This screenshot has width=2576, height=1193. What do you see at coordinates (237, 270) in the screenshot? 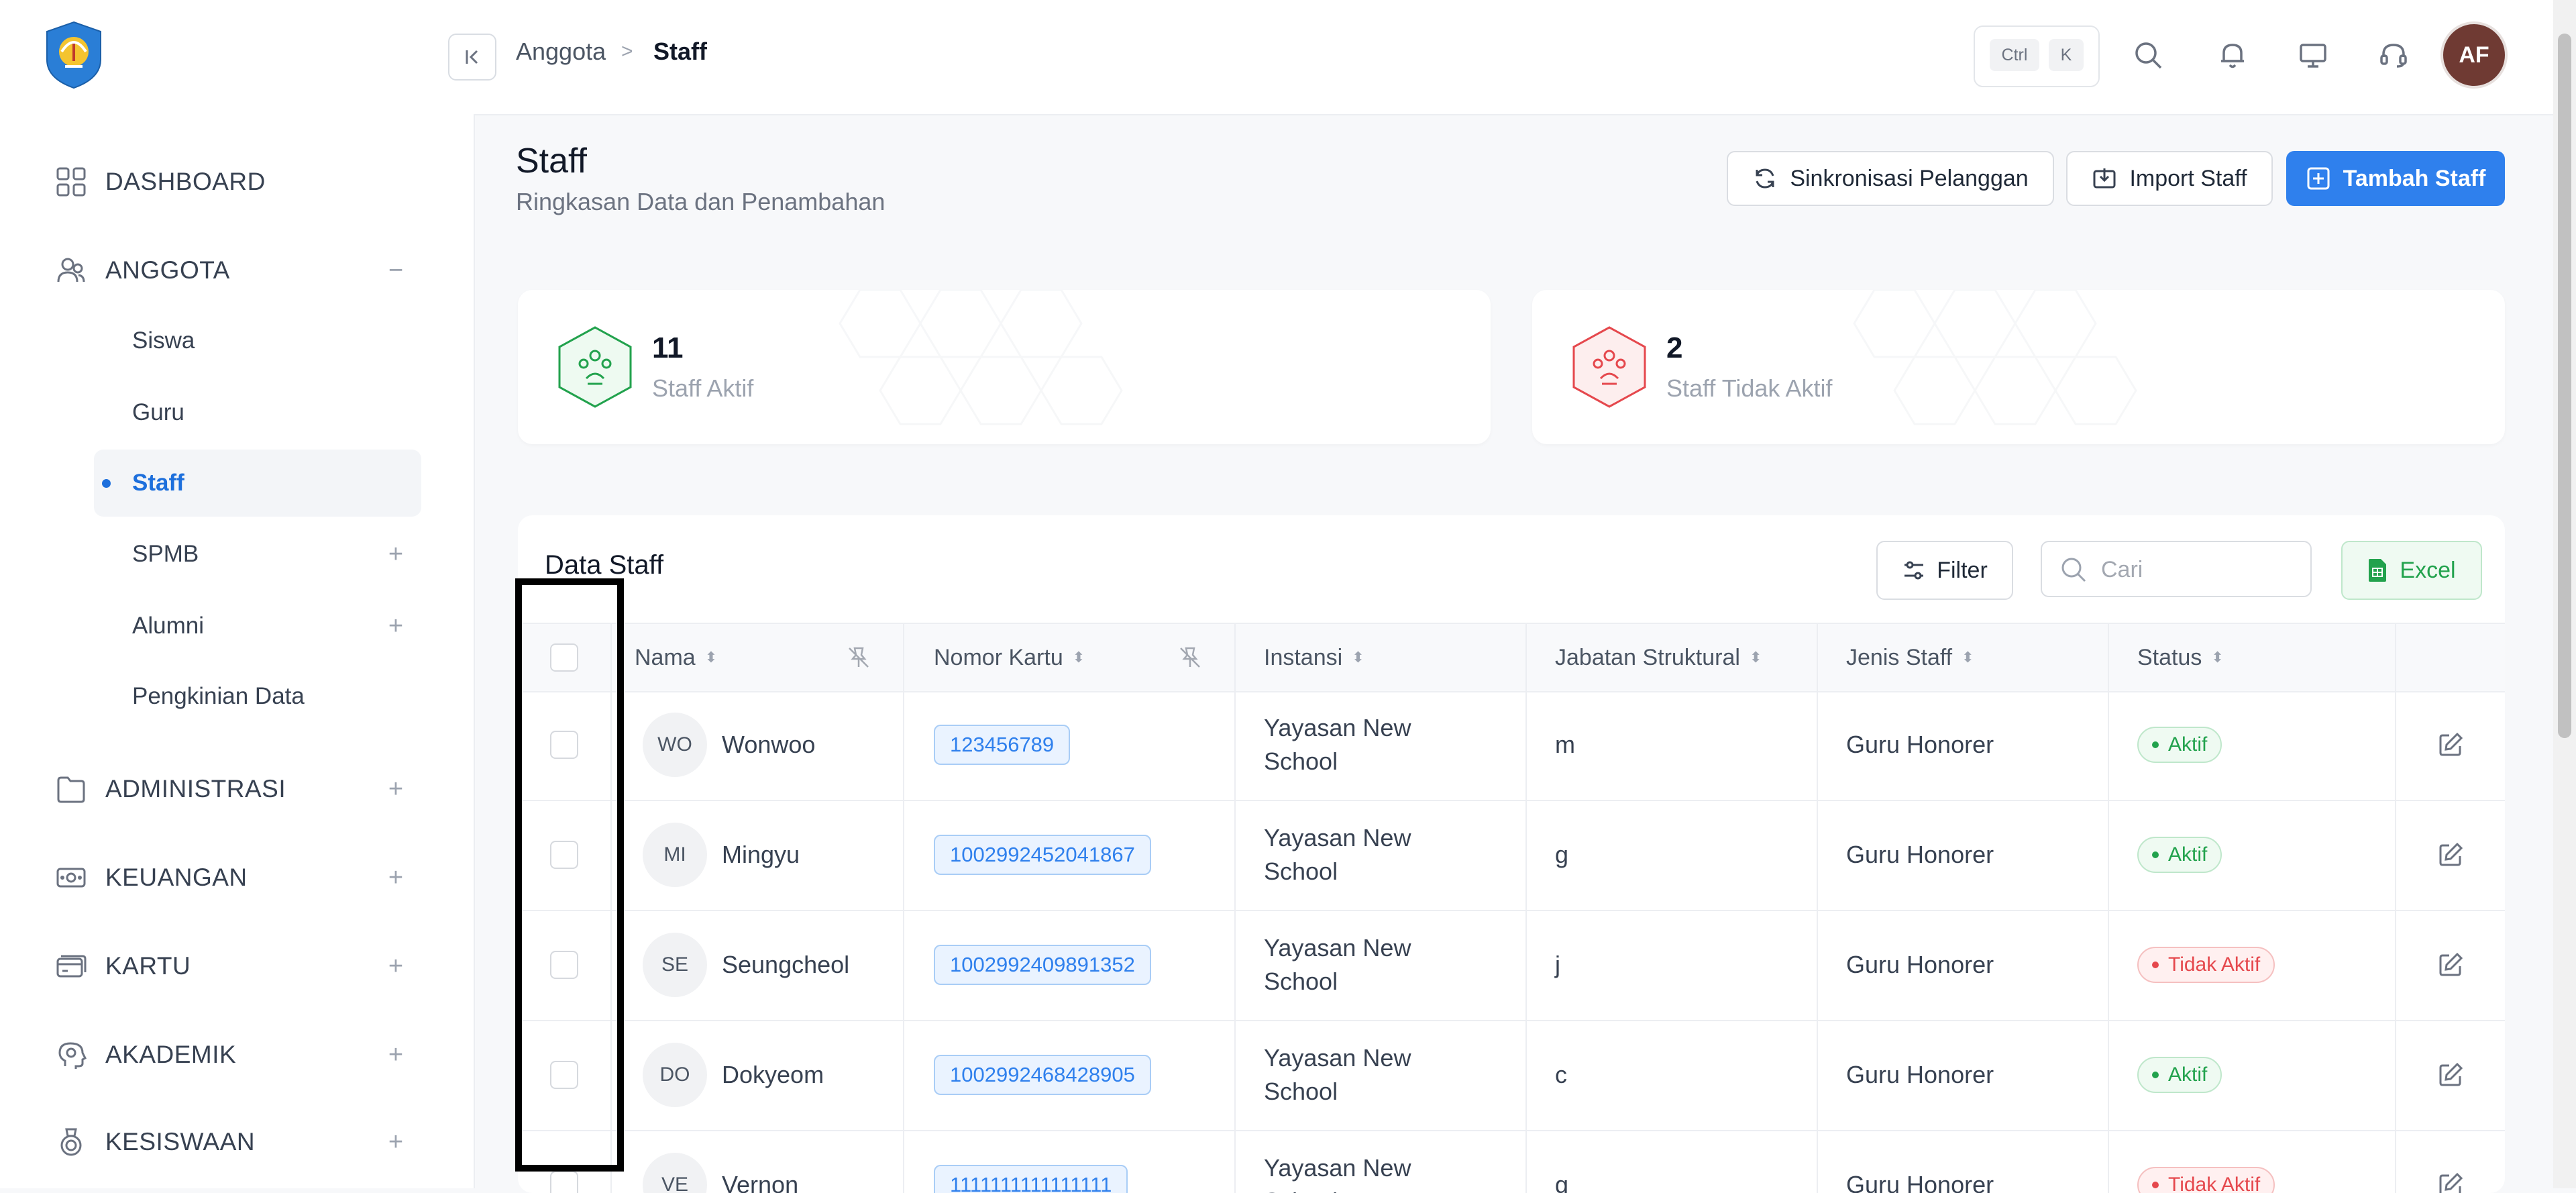
I see `nav-anggota: ANGGOTA −` at bounding box center [237, 270].